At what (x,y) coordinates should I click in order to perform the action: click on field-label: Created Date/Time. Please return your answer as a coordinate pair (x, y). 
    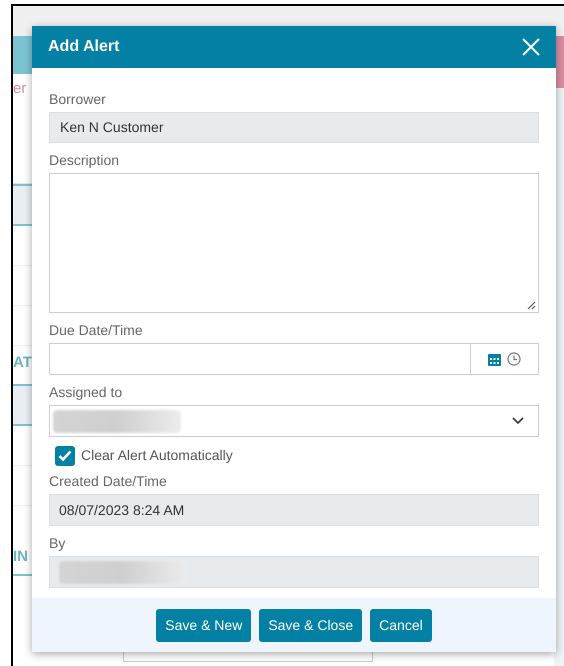
    Looking at the image, I should click on (108, 481).